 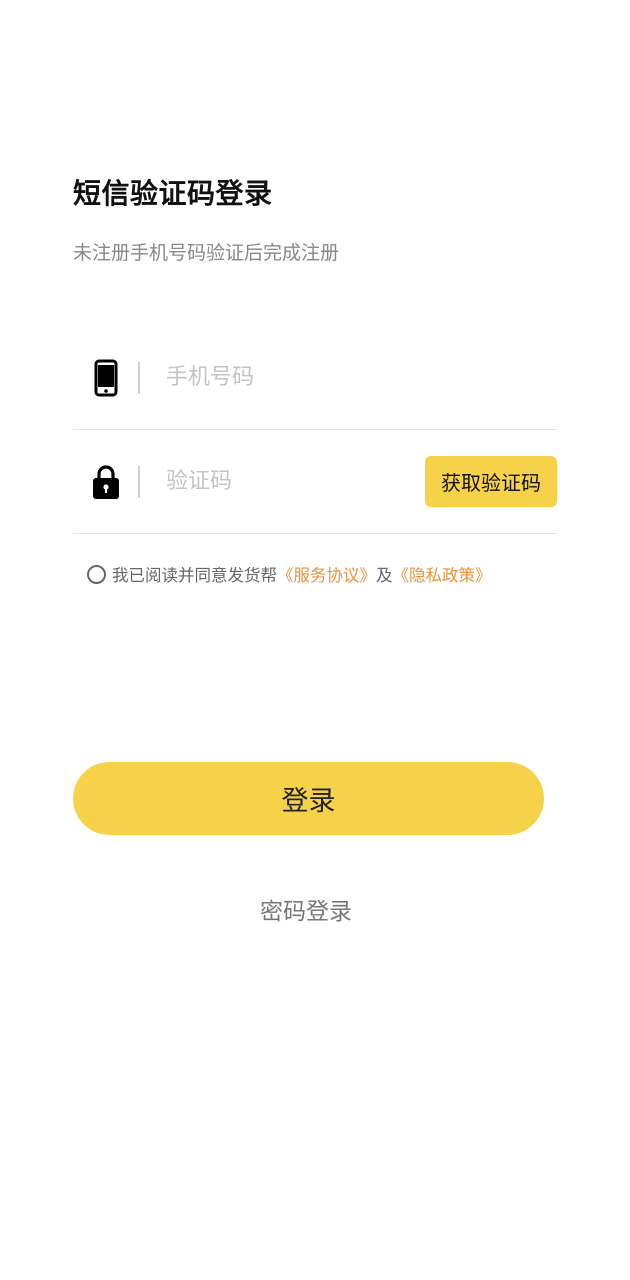 What do you see at coordinates (194, 575) in the screenshot?
I see `agreement-text: 我已阅读并同意发货帮` at bounding box center [194, 575].